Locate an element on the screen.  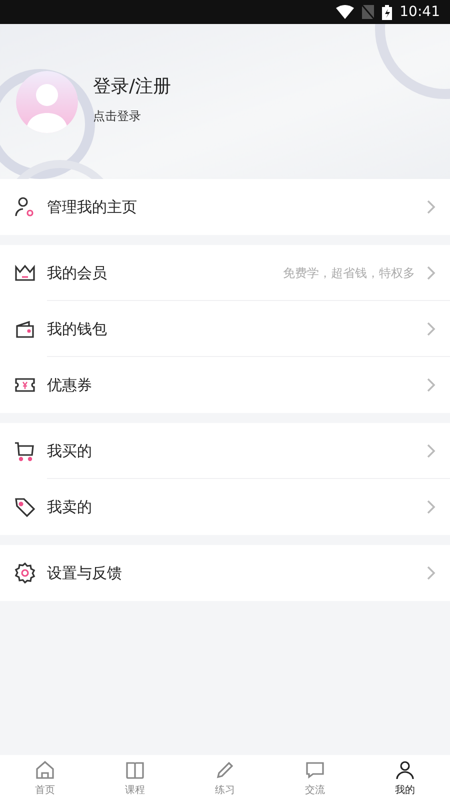
nav-tab: 交流 is located at coordinates (315, 777).